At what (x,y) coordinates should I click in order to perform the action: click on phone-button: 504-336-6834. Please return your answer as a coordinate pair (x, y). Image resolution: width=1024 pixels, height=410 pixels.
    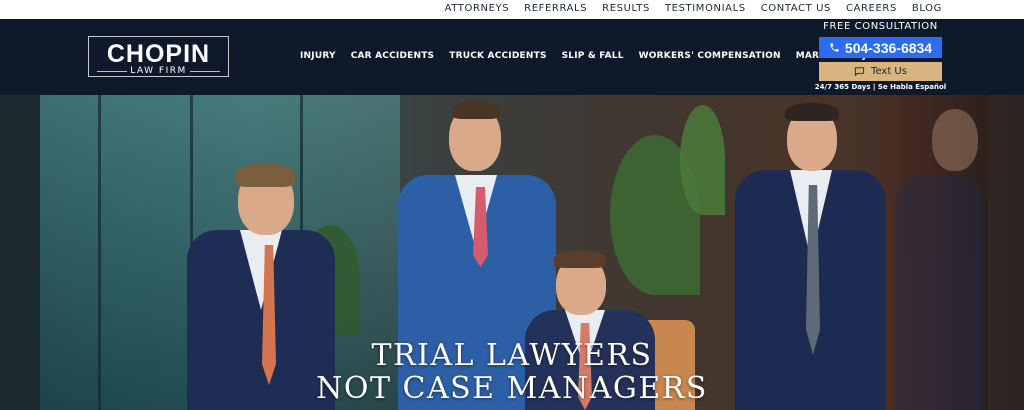
    Looking at the image, I should click on (880, 47).